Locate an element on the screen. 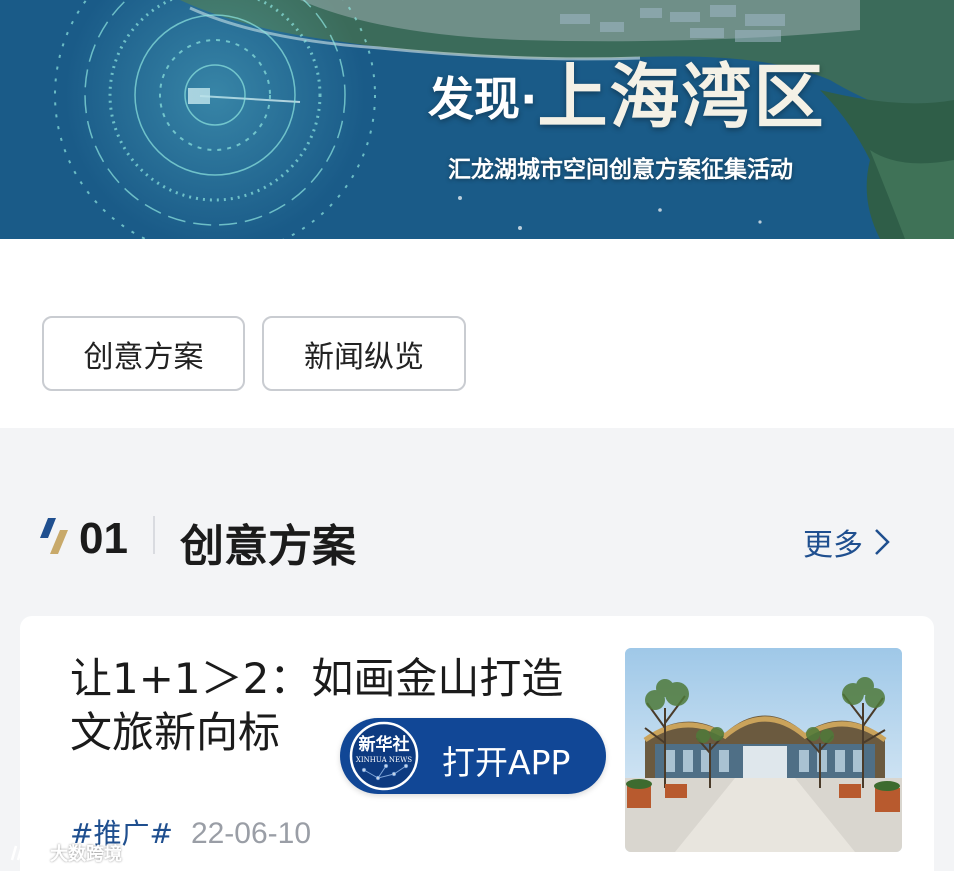 The height and width of the screenshot is (871, 954). station-photo is located at coordinates (763, 750).